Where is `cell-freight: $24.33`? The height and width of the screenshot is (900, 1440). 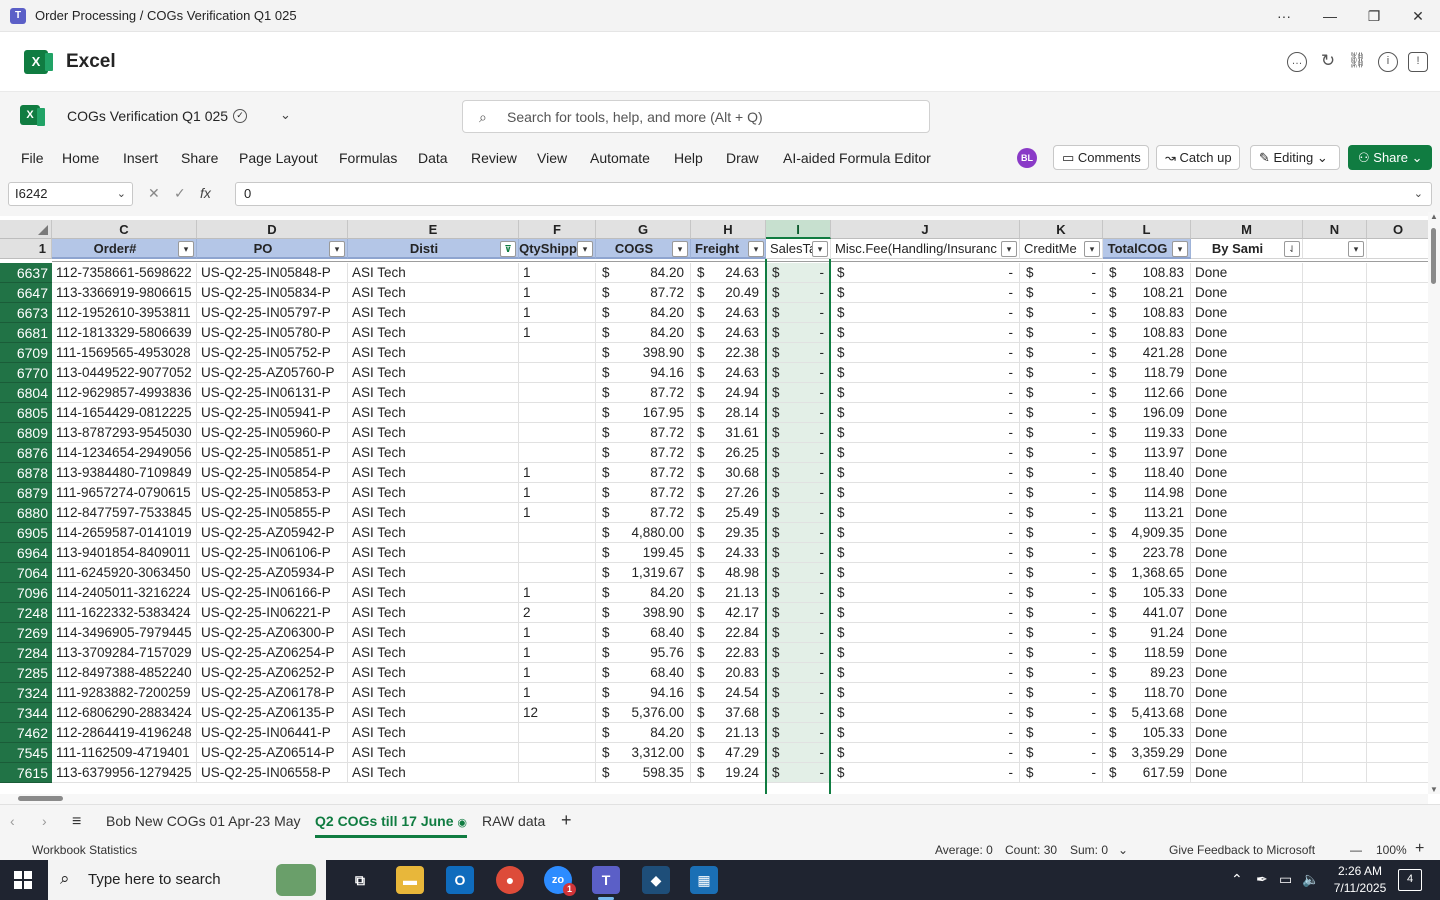 cell-freight: $24.33 is located at coordinates (728, 553).